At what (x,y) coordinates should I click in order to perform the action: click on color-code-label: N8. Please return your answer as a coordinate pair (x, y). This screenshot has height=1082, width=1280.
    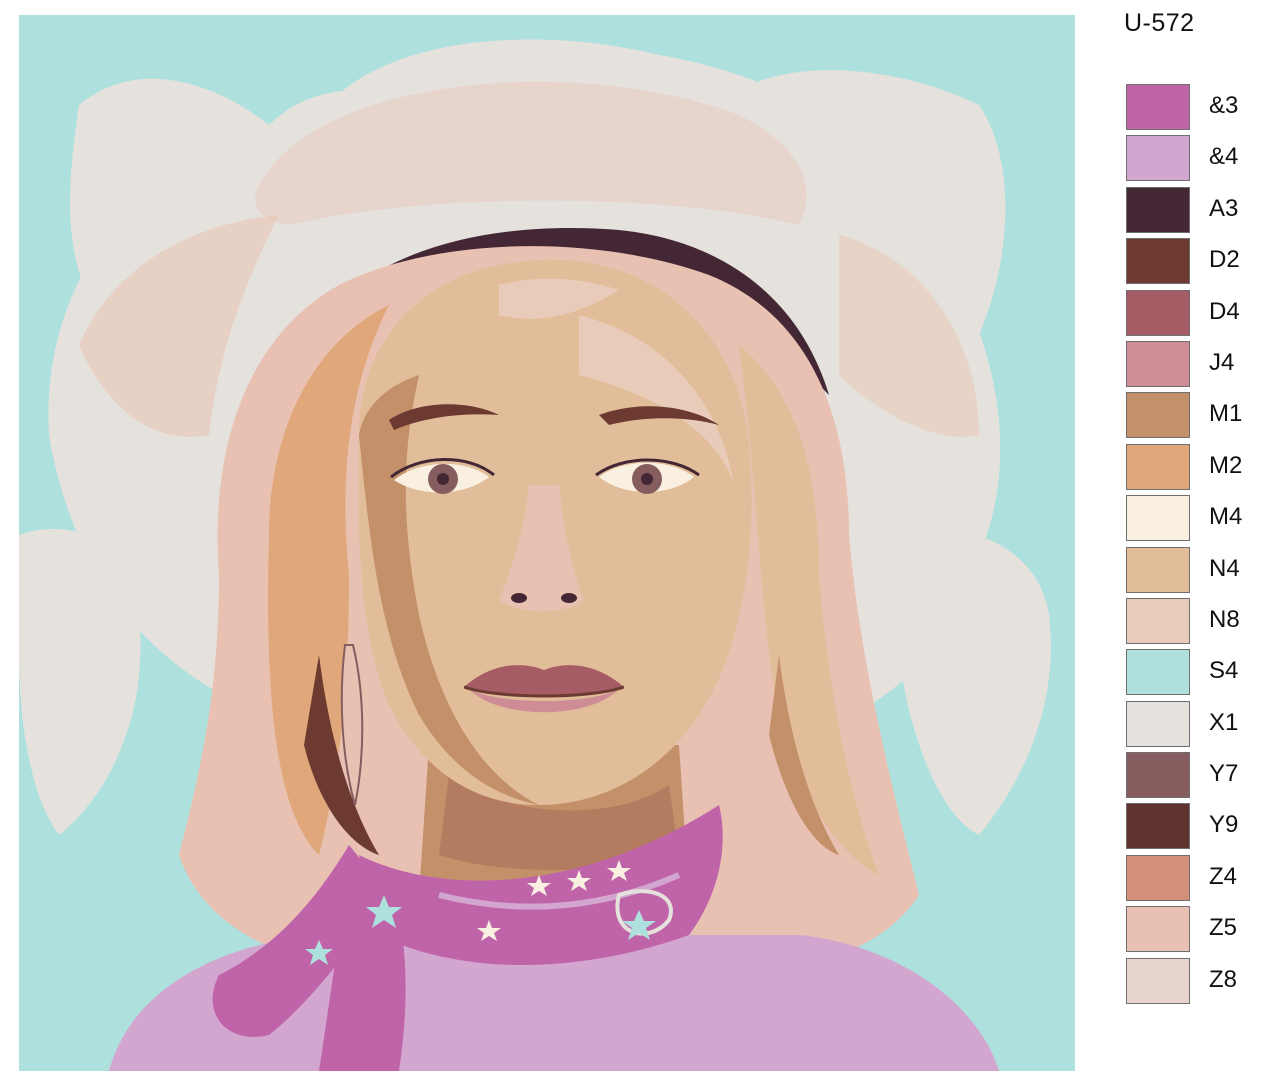
    Looking at the image, I should click on (1224, 619).